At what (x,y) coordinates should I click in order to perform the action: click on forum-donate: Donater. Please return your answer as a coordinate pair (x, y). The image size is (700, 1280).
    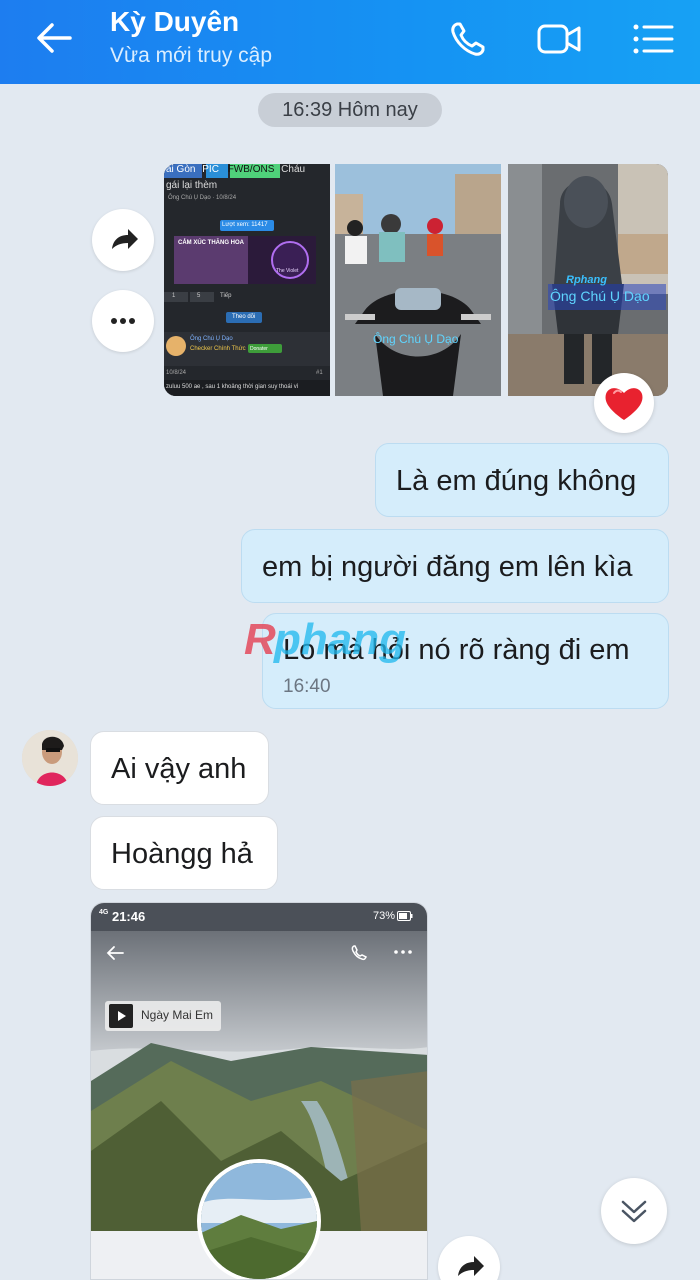
    Looking at the image, I should click on (259, 349).